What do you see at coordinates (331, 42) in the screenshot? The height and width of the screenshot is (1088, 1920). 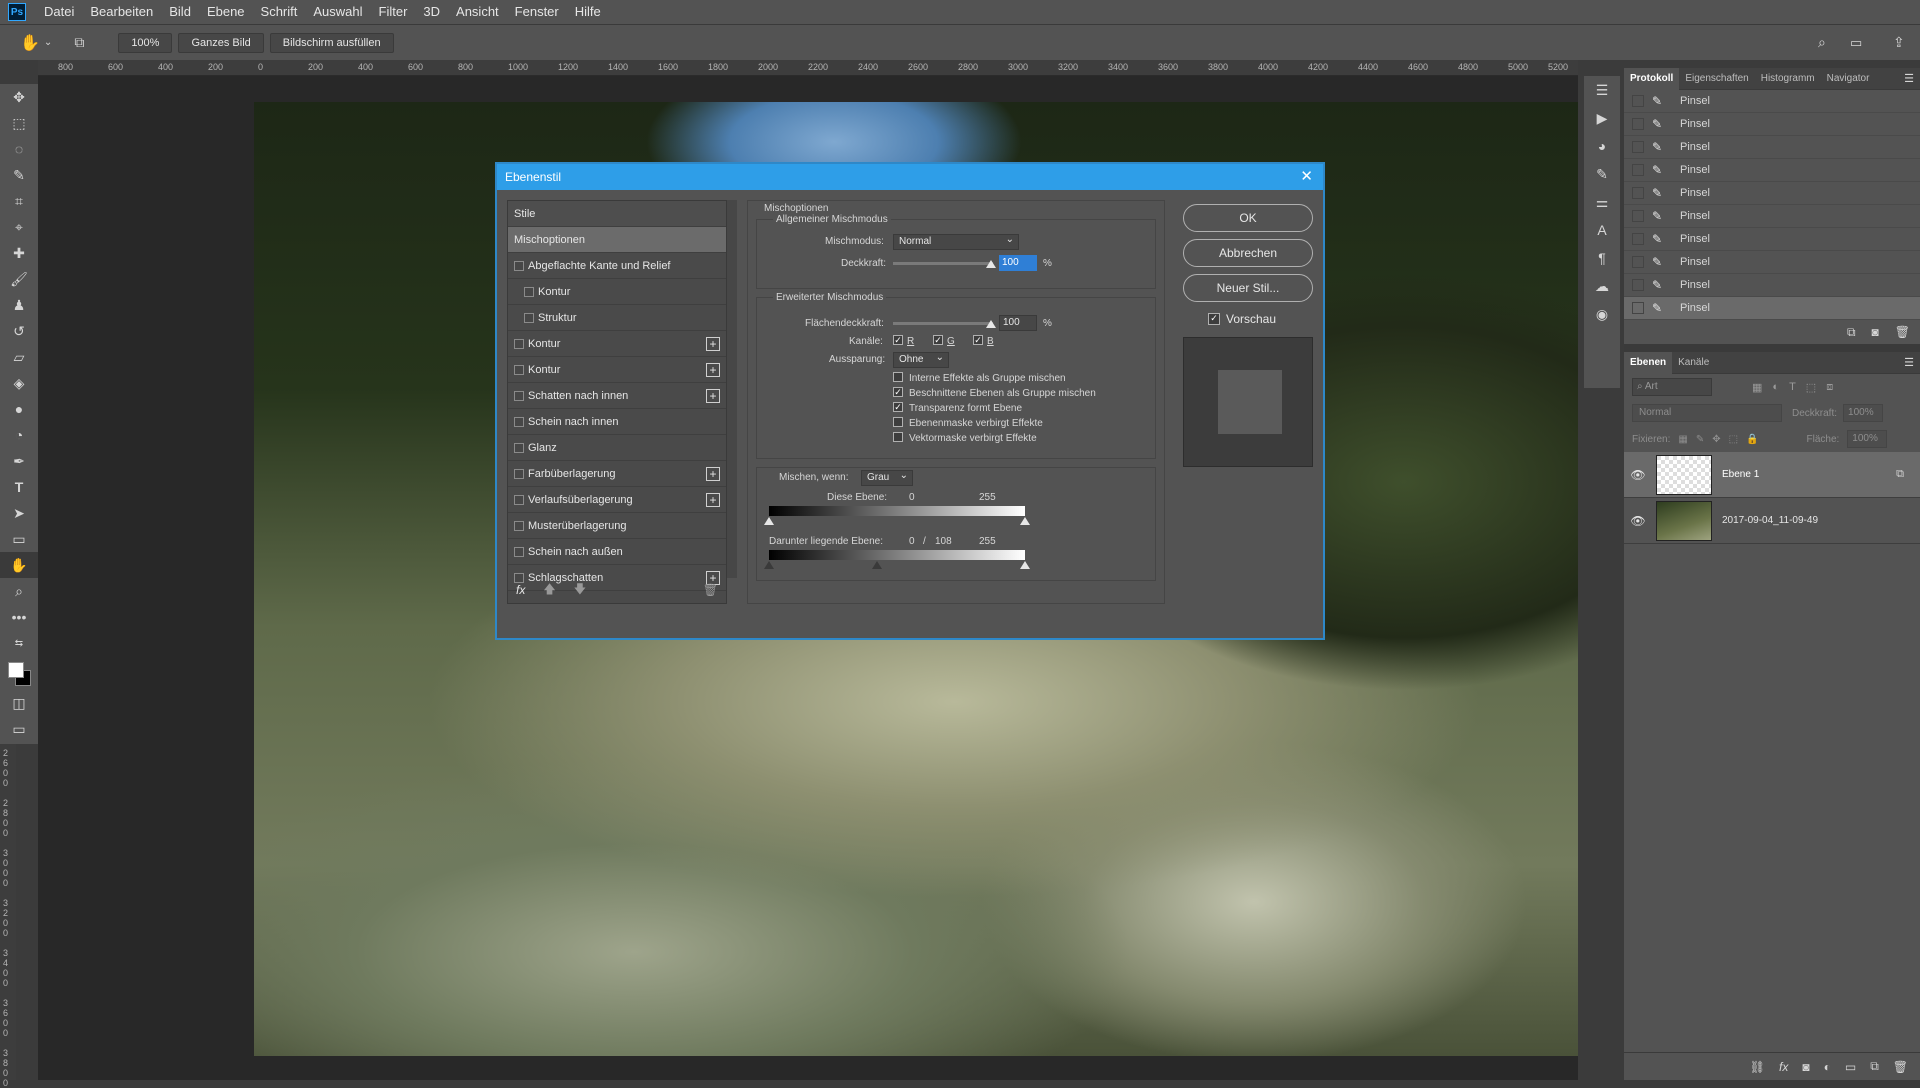 I see `fill-screen-button: Bildschirm ausfüllen` at bounding box center [331, 42].